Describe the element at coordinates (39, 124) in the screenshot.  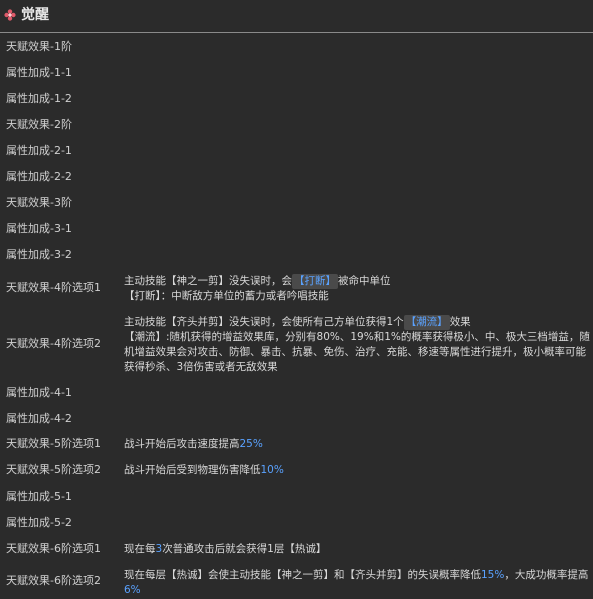
I see `row-label: 天赋效果-2阶` at that location.